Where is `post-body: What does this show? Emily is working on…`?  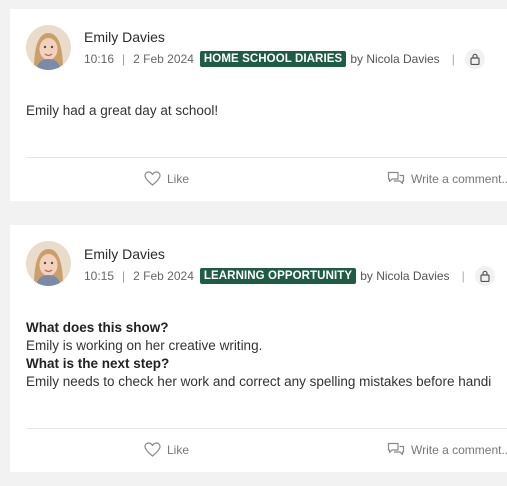
post-body: What does this show? Emily is working on… is located at coordinates (258, 355).